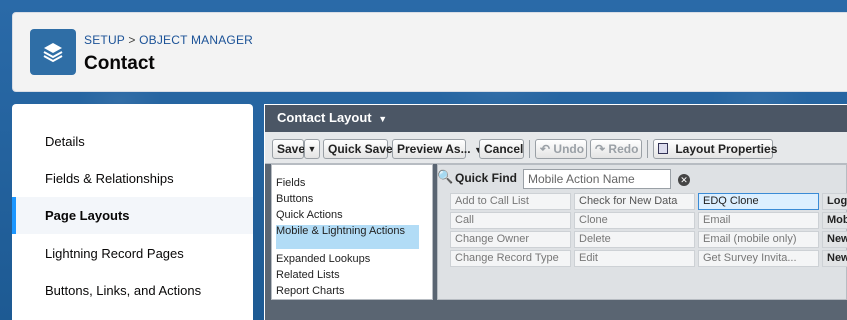 The image size is (847, 320). What do you see at coordinates (510, 201) in the screenshot?
I see `palette-item: Add to Call List` at bounding box center [510, 201].